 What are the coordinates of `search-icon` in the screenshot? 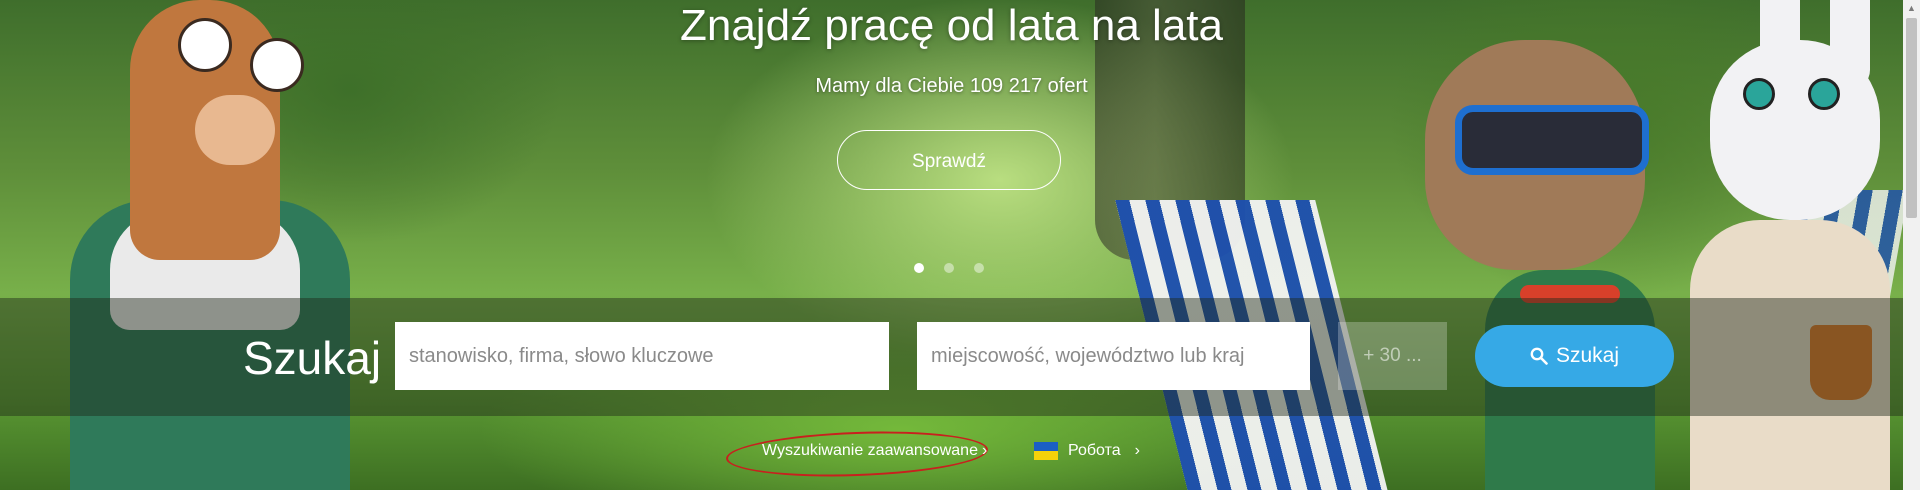 It's located at (1539, 356).